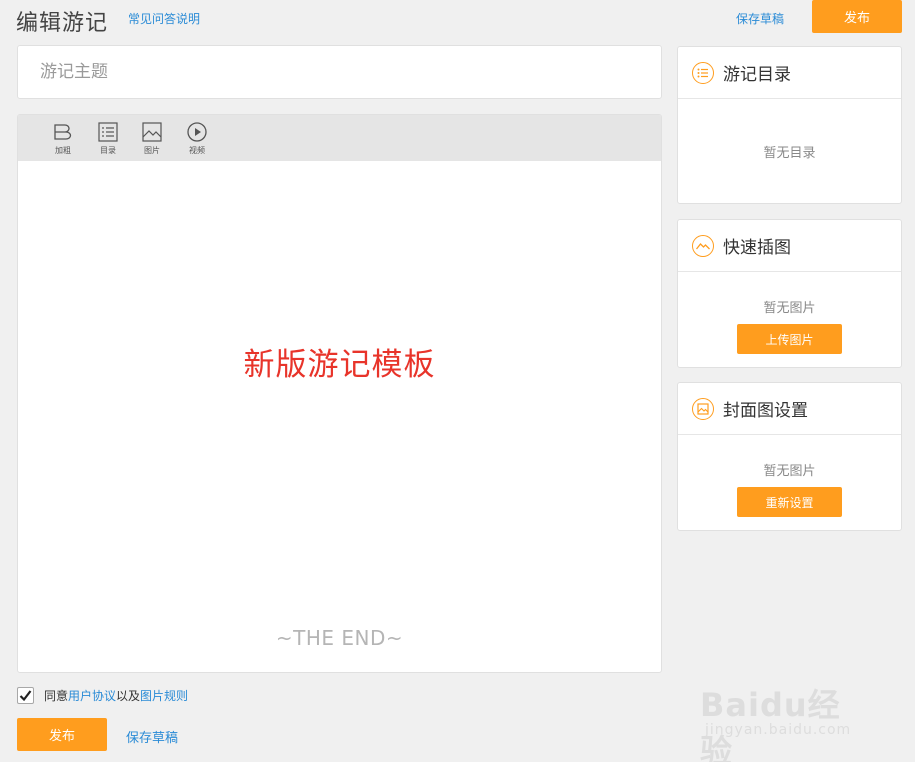 The height and width of the screenshot is (762, 915). I want to click on watermark-brand: Baidu经验, so click(770, 724).